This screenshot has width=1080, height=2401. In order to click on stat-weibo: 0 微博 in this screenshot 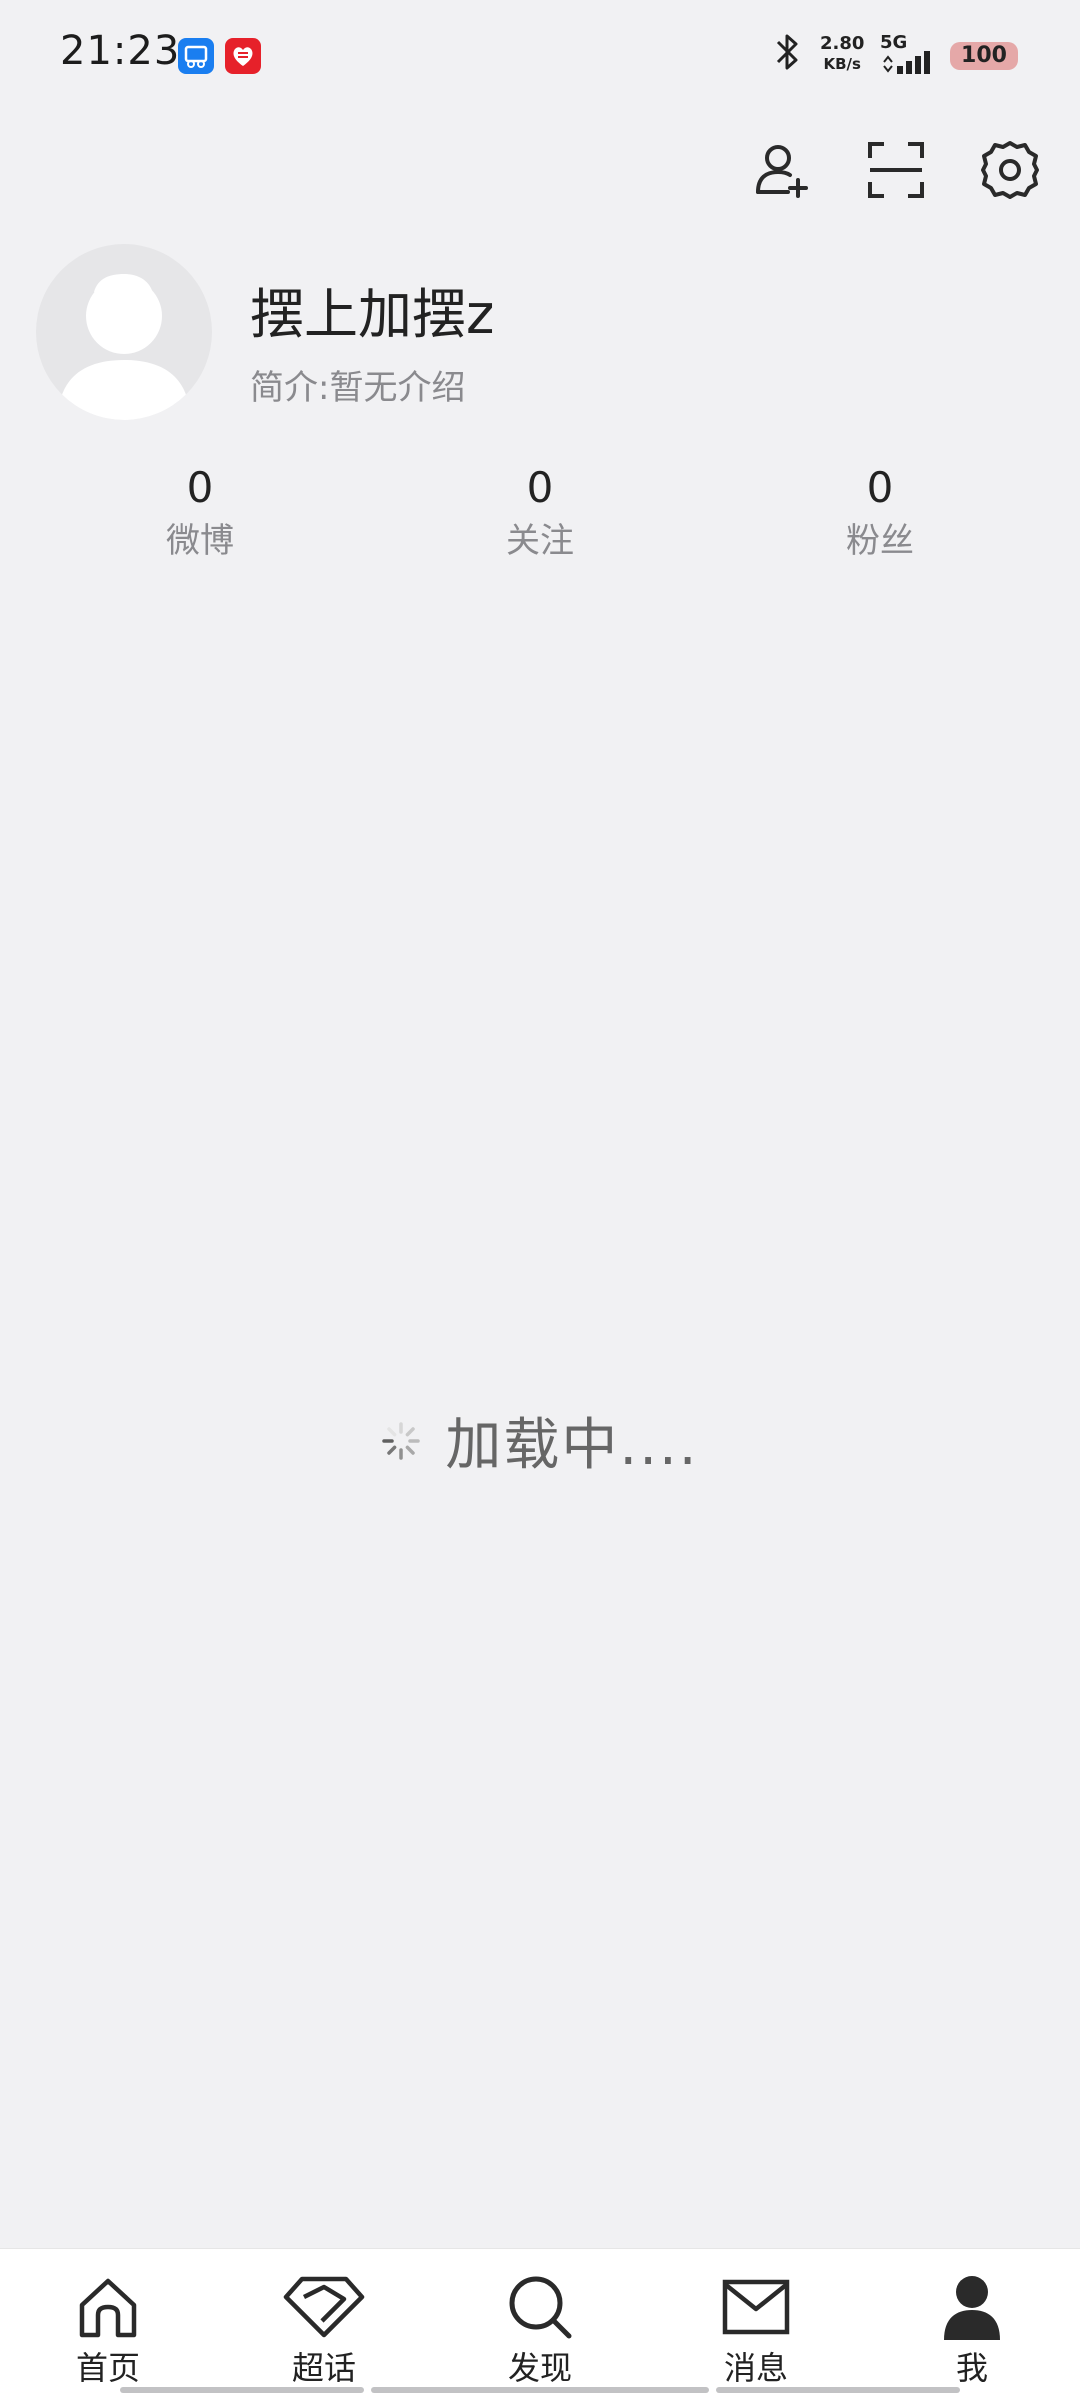, I will do `click(200, 513)`.